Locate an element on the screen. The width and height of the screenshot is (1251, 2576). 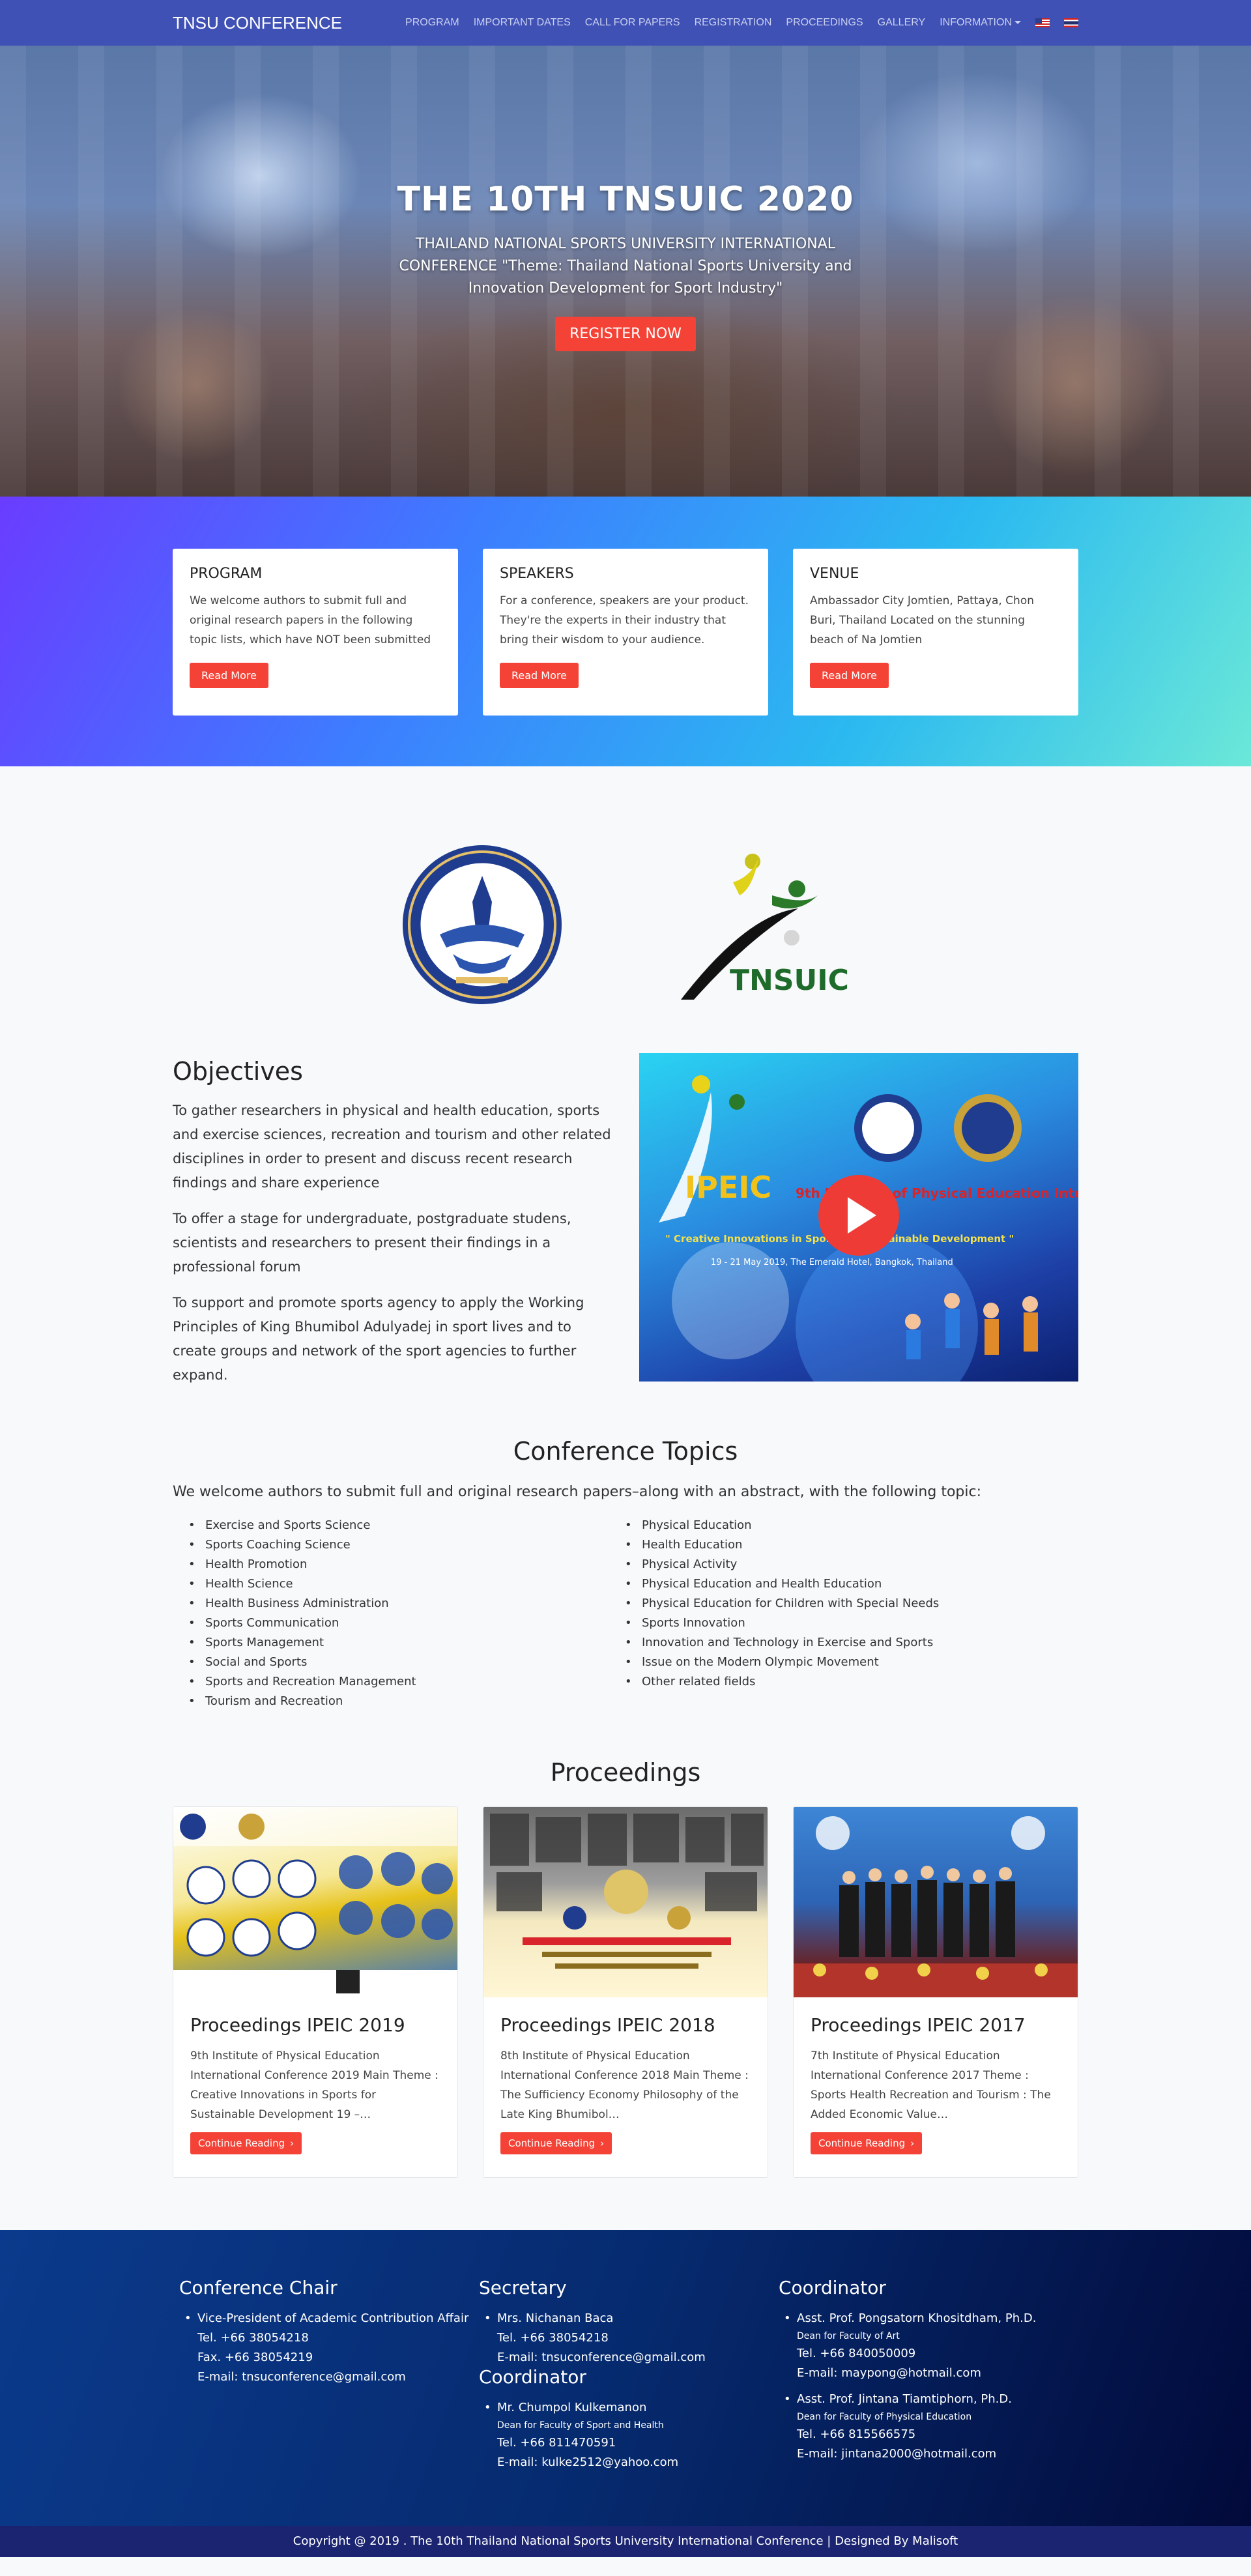
thai-flag-icon is located at coordinates (1071, 22).